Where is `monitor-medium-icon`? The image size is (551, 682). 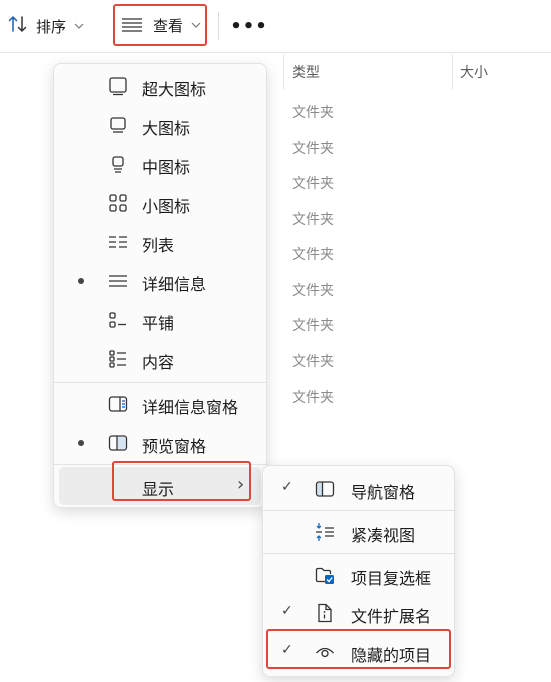 monitor-medium-icon is located at coordinates (118, 164).